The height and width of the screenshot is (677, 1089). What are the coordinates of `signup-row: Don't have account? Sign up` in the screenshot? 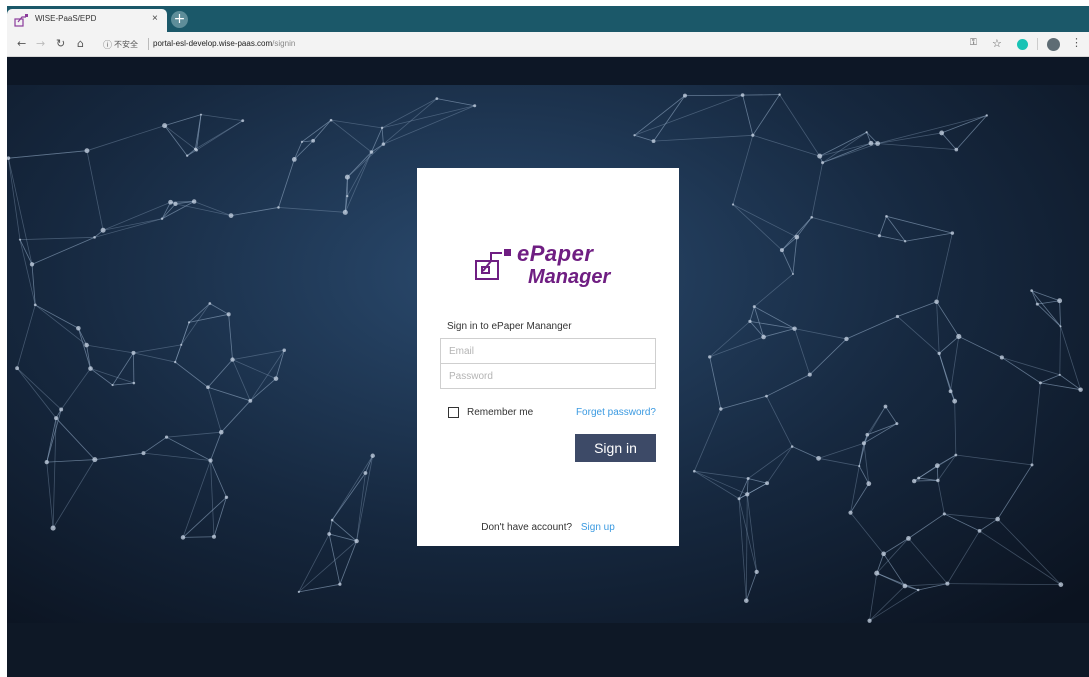 It's located at (548, 527).